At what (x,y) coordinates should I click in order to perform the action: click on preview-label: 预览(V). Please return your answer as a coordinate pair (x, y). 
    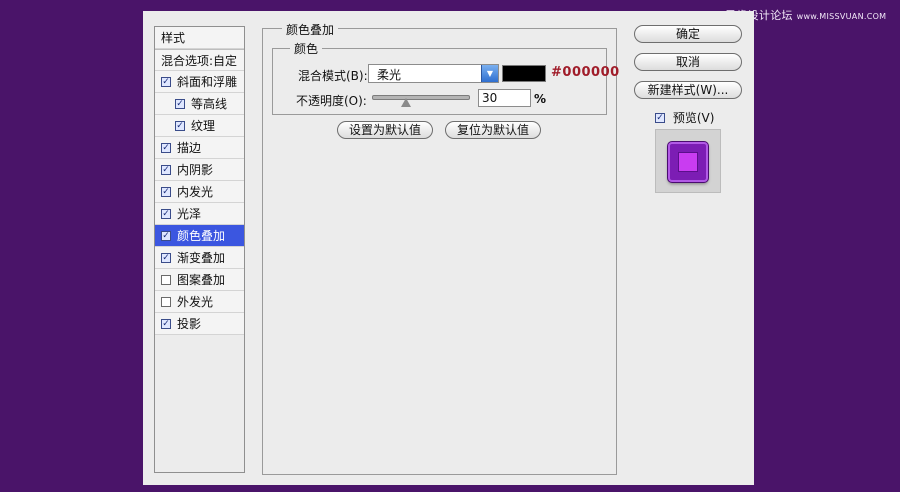
    Looking at the image, I should click on (693, 118).